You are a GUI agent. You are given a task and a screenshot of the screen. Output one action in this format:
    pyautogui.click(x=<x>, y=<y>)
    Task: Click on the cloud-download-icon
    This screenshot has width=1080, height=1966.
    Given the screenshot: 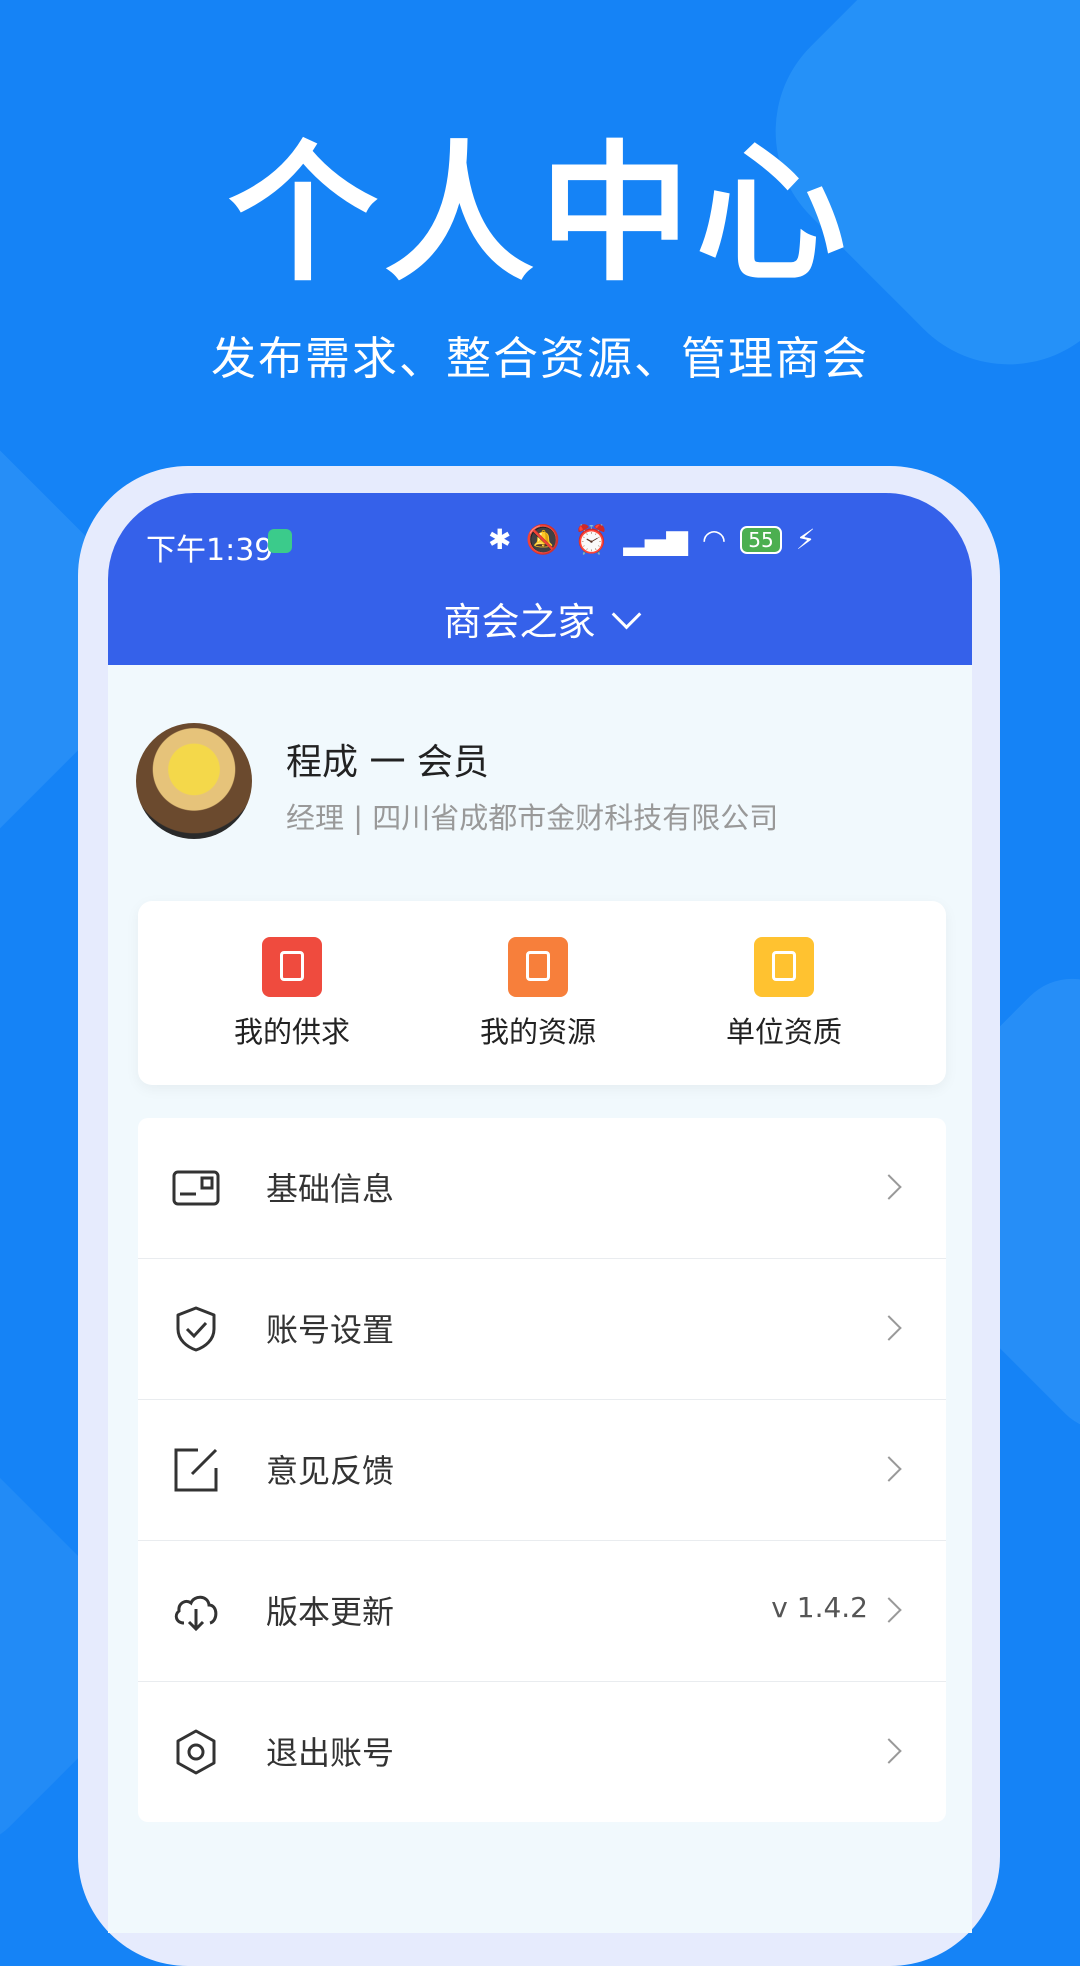 What is the action you would take?
    pyautogui.click(x=196, y=1613)
    